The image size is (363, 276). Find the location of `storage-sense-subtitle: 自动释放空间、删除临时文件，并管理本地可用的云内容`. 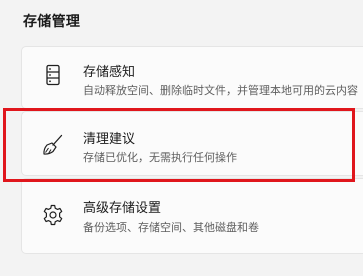

storage-sense-subtitle: 自动释放空间、删除临时文件，并管理本地可用的云内容 is located at coordinates (220, 90).